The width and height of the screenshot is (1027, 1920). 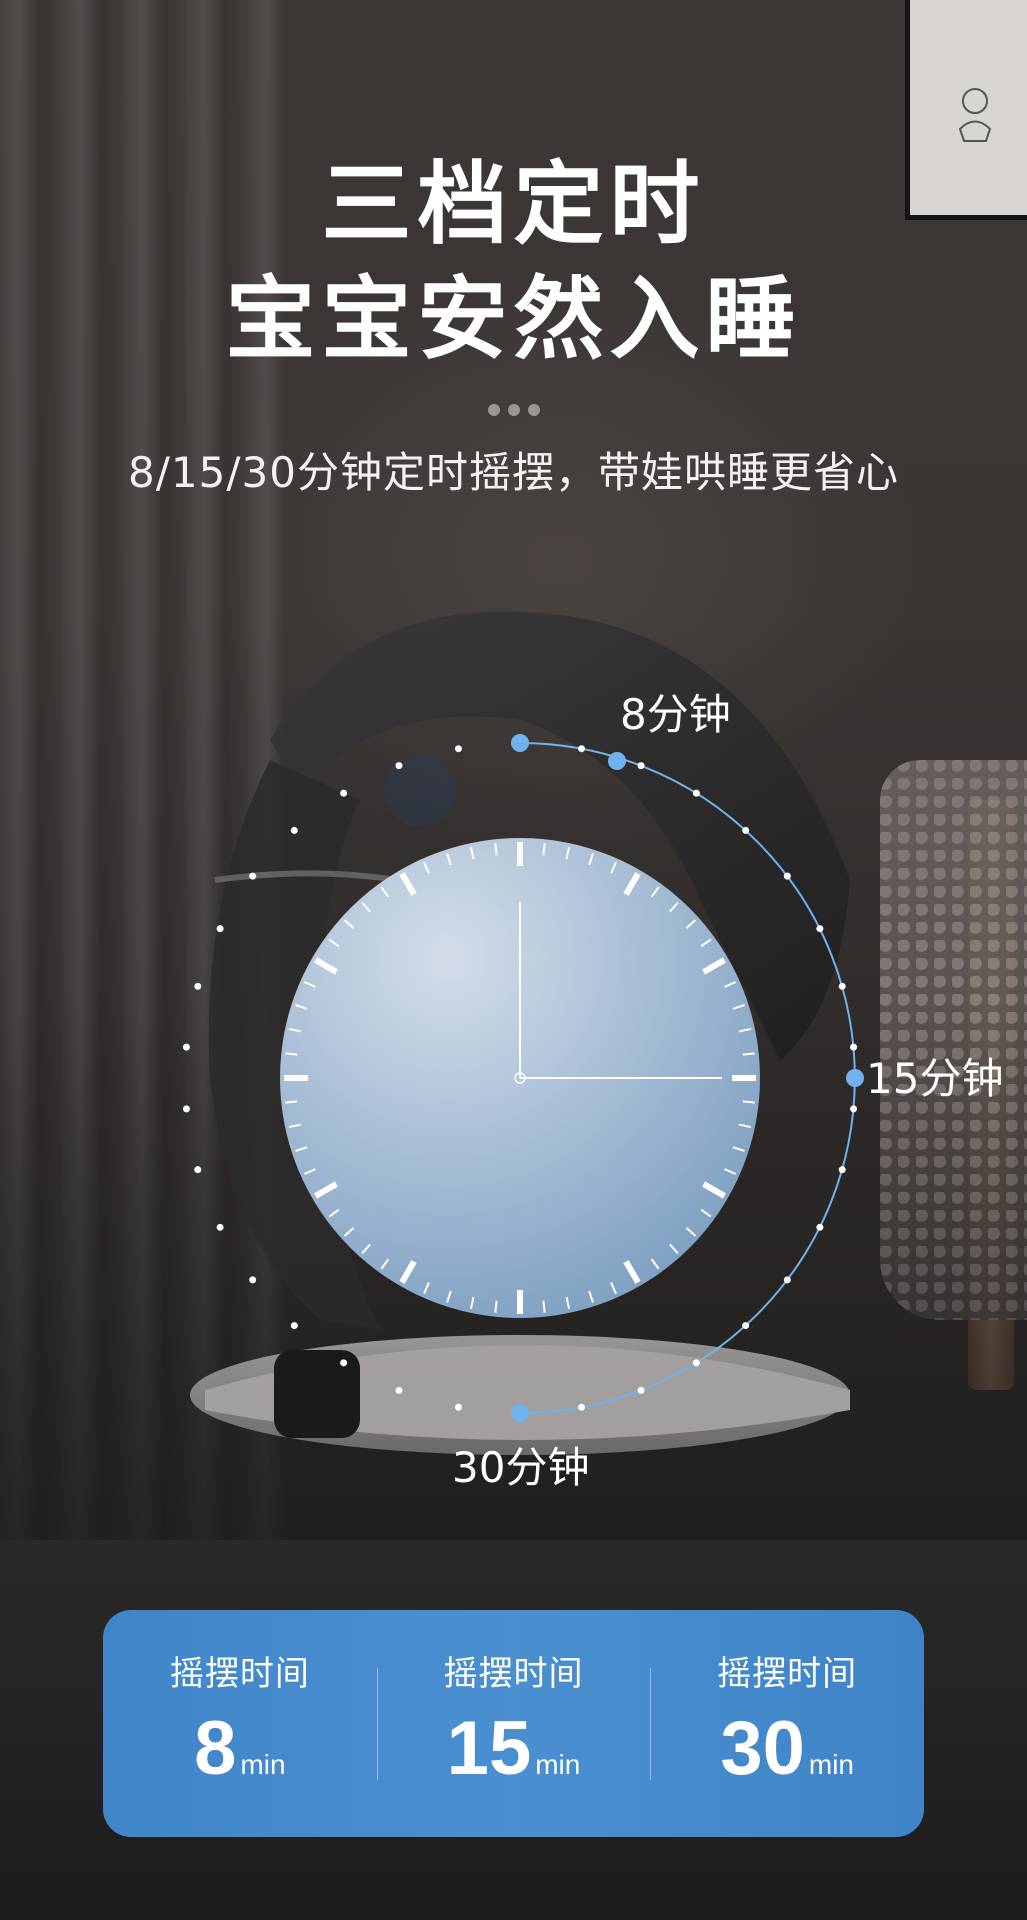 I want to click on time-value: 15, so click(x=489, y=1748).